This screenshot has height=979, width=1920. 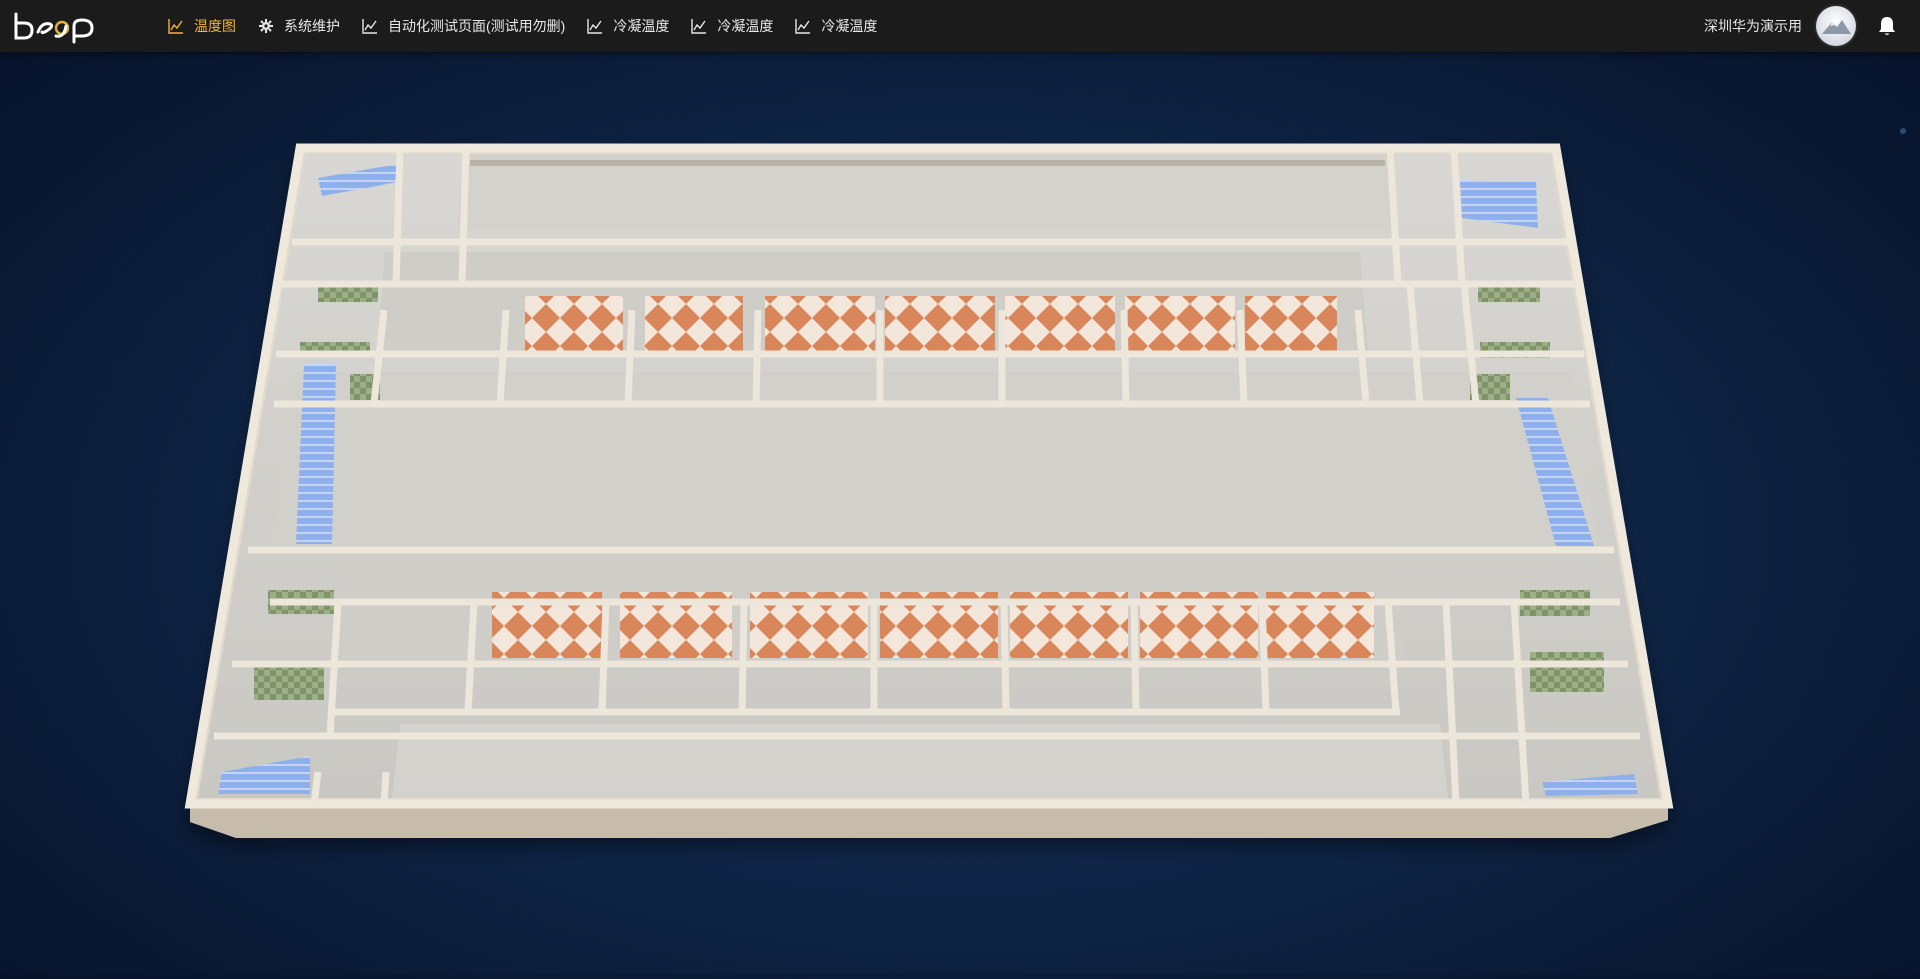 I want to click on nav-item-condensing-temp-2: 冷凝温度, so click(x=732, y=26).